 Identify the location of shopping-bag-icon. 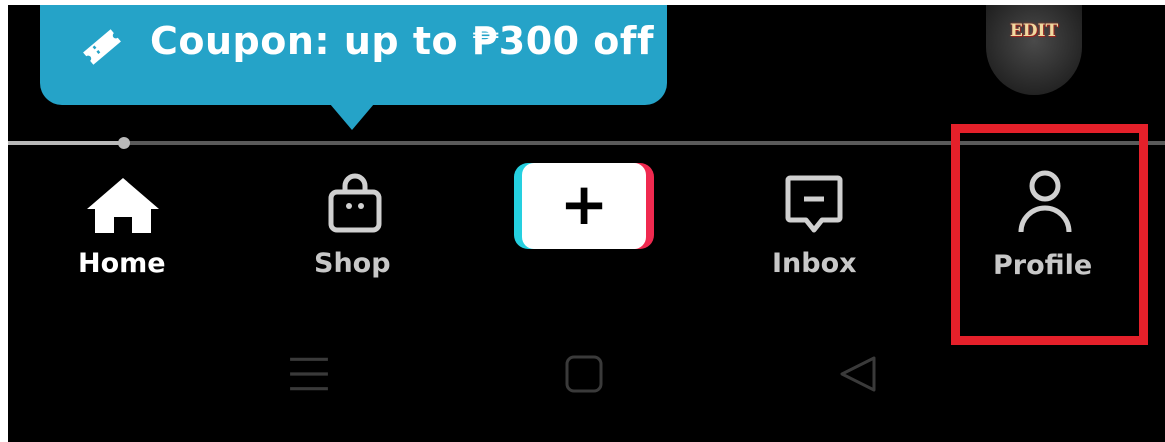
(355, 203).